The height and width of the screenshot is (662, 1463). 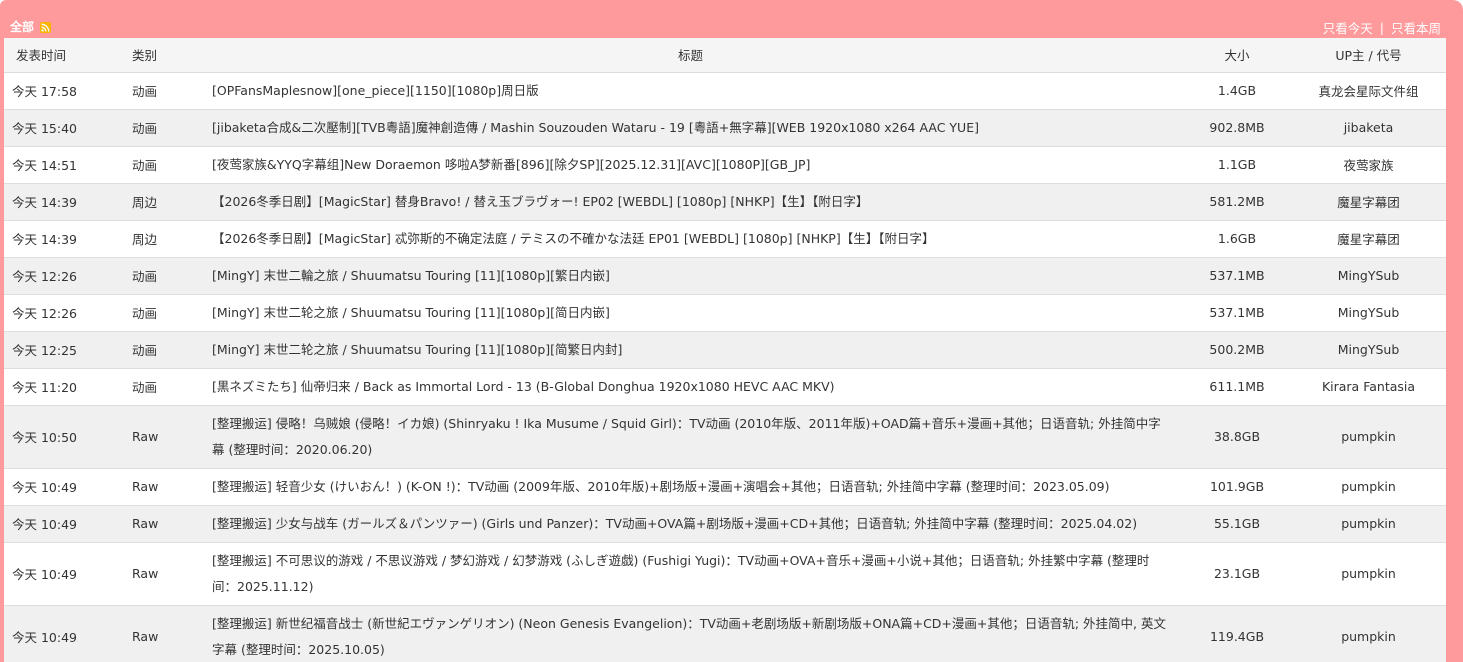 What do you see at coordinates (59, 164) in the screenshot?
I see `row-time: 今天 14:51` at bounding box center [59, 164].